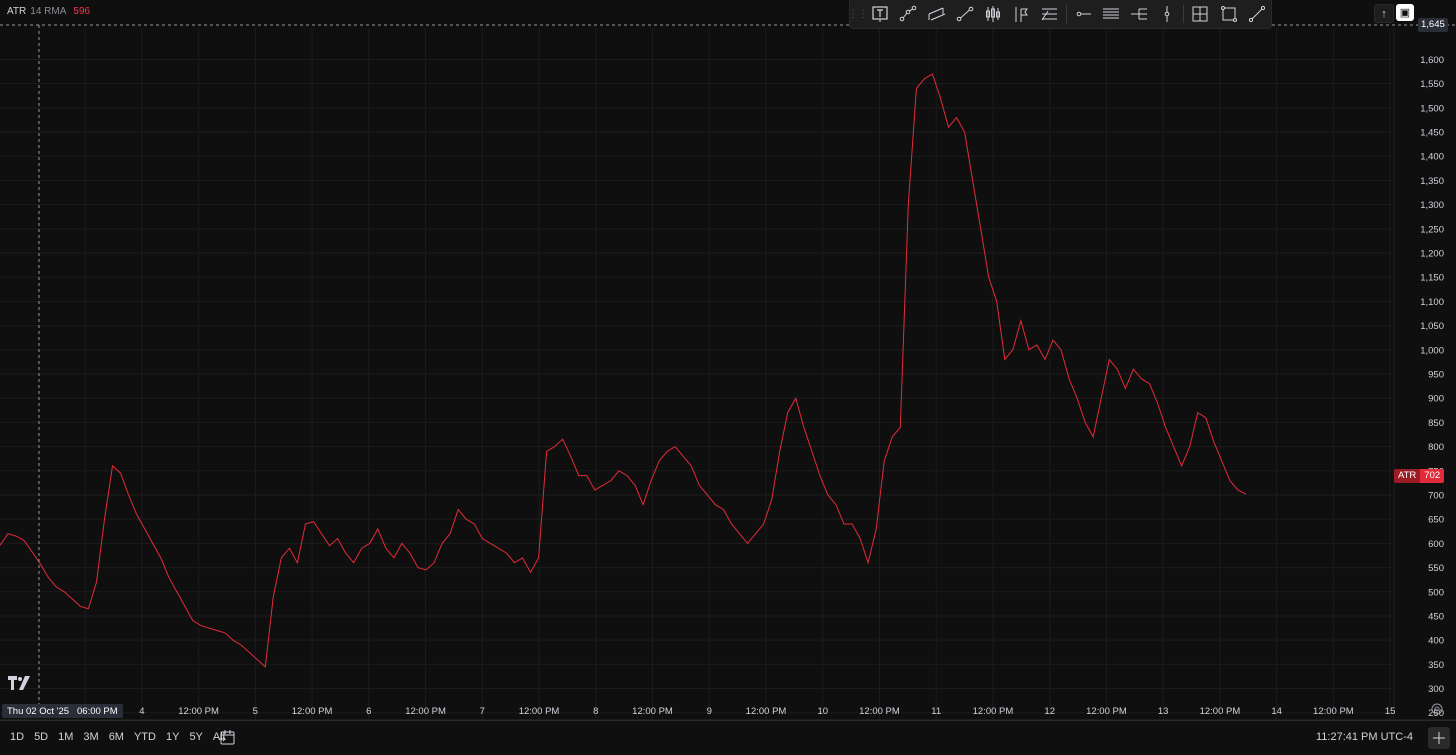  I want to click on last-value-tag: ATR 702, so click(1419, 476).